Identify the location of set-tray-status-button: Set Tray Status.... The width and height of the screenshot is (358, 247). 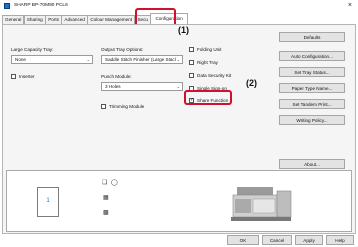
(312, 72).